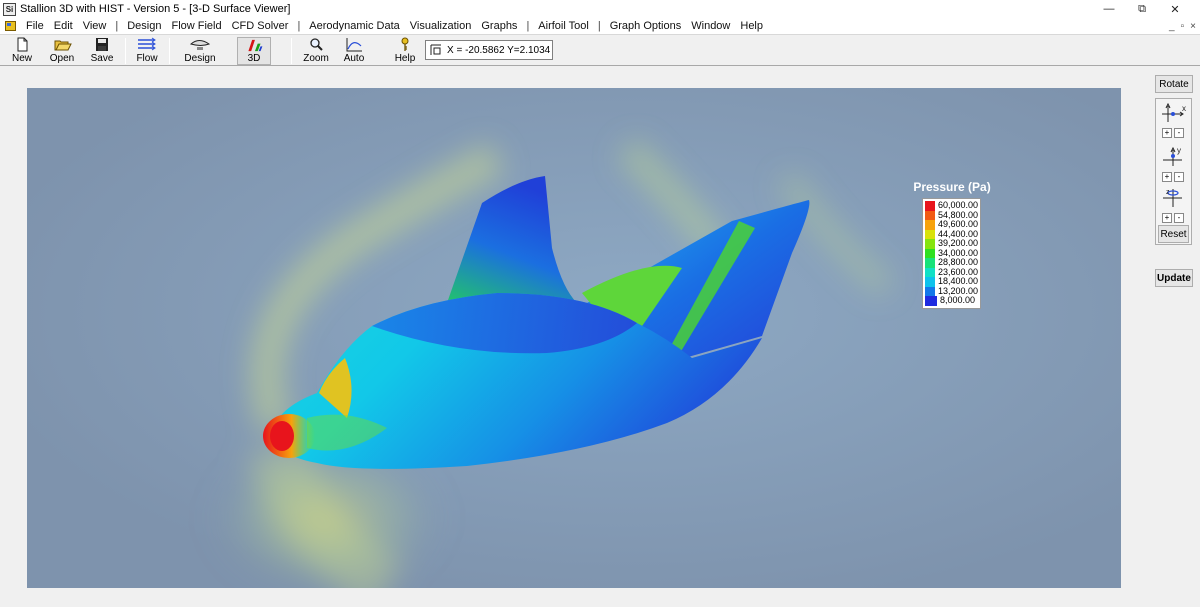  What do you see at coordinates (1179, 218) in the screenshot?
I see `rotate-z-minus-button: -` at bounding box center [1179, 218].